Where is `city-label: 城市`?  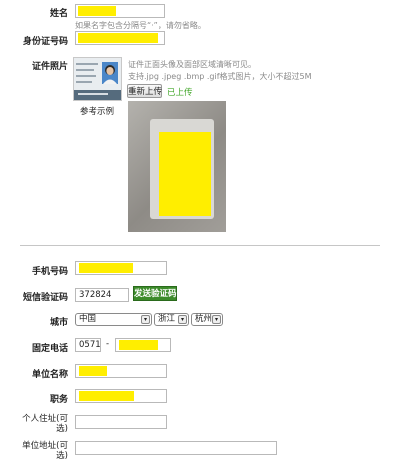 city-label: 城市 is located at coordinates (58, 323).